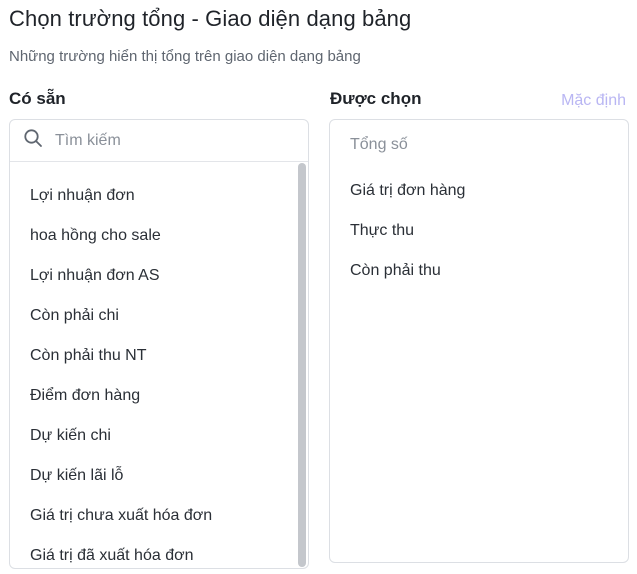  I want to click on list-scrollbar, so click(302, 365).